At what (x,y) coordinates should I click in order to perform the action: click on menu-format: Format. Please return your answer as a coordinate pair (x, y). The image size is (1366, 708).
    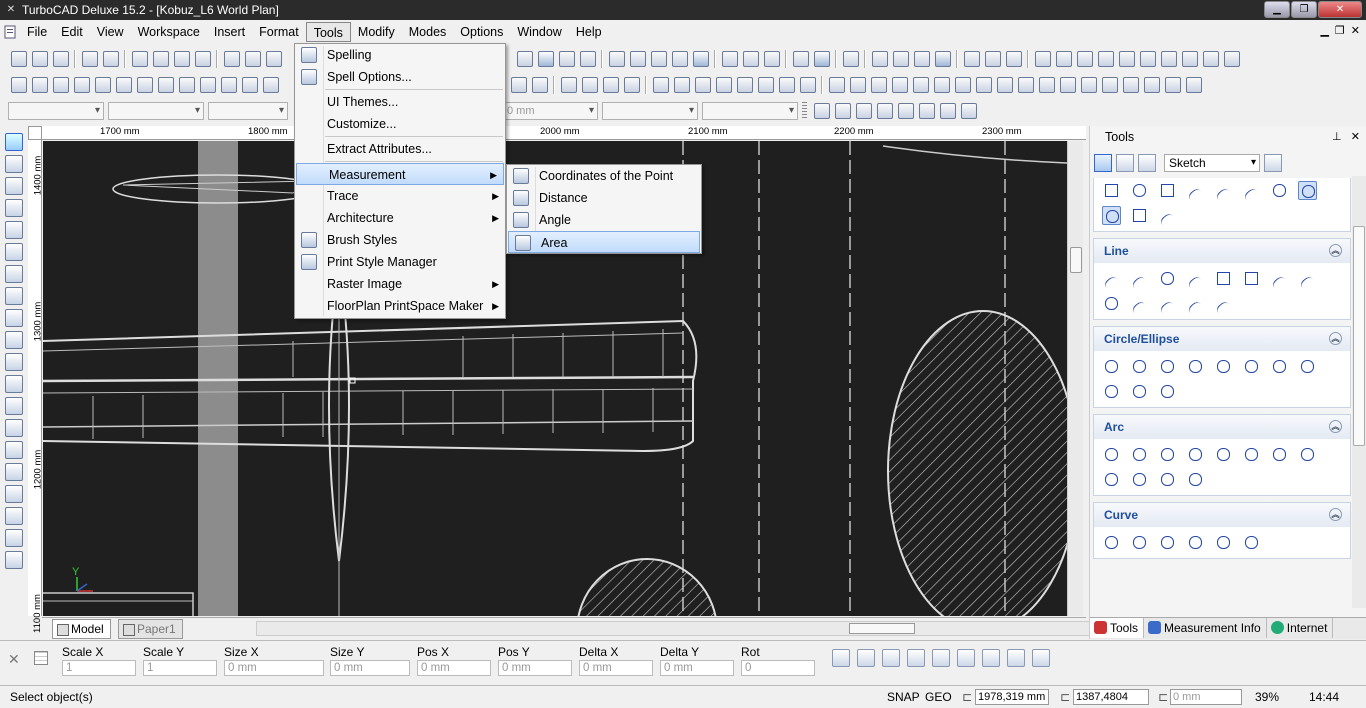
    Looking at the image, I should click on (279, 32).